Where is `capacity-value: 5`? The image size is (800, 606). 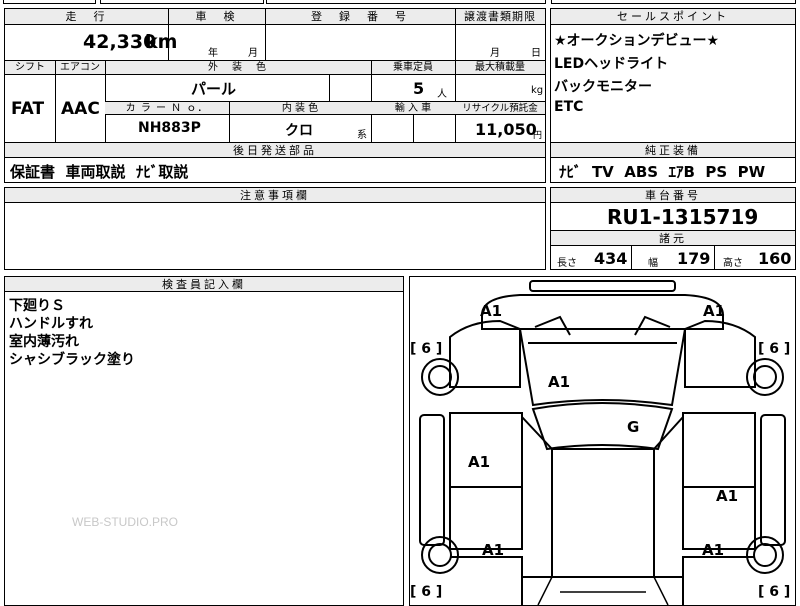 capacity-value: 5 is located at coordinates (419, 88).